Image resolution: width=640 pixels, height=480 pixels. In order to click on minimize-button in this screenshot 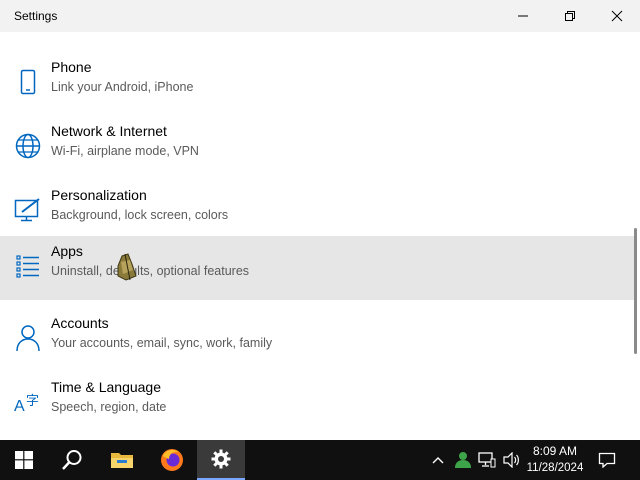, I will do `click(523, 16)`.